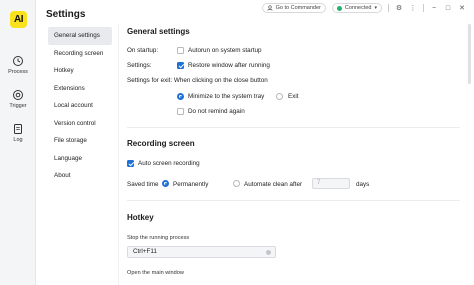 This screenshot has height=285, width=474. Describe the element at coordinates (18, 129) in the screenshot. I see `log-icon` at that location.